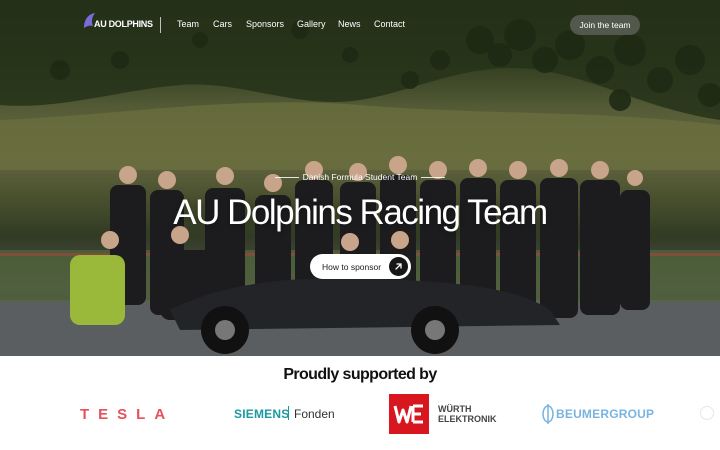 This screenshot has width=720, height=450. I want to click on fonden-logo-text: Fonden, so click(314, 414).